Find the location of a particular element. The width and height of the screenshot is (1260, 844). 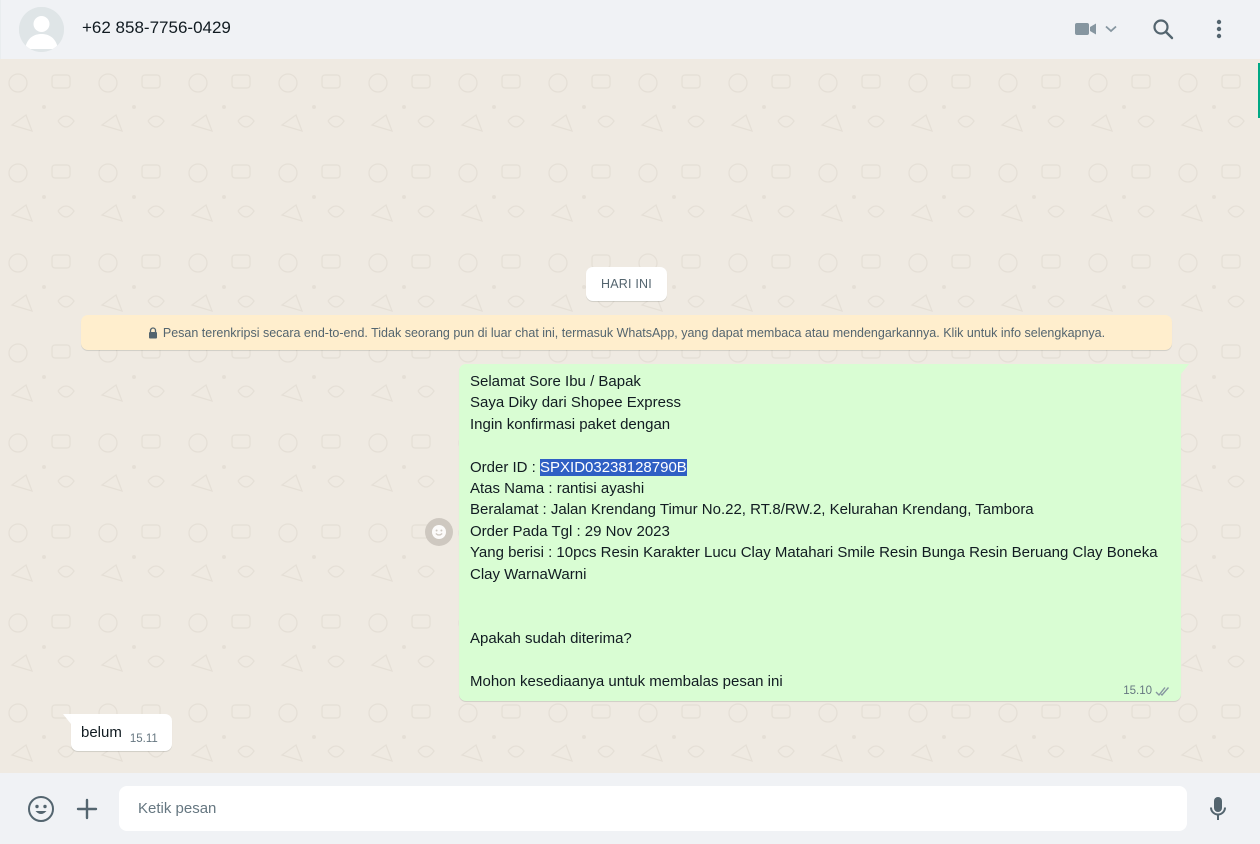

voice-message-button is located at coordinates (1218, 809).